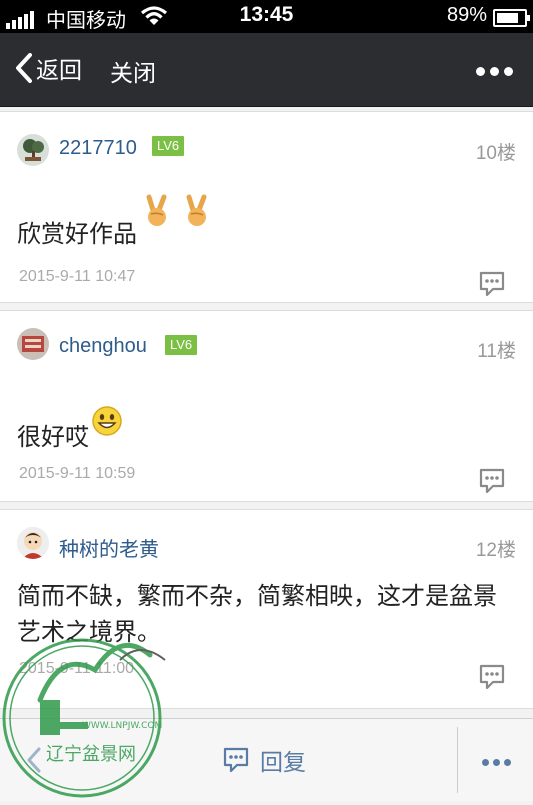 Image resolution: width=533 pixels, height=805 pixels. I want to click on floor-number: 11楼, so click(496, 351).